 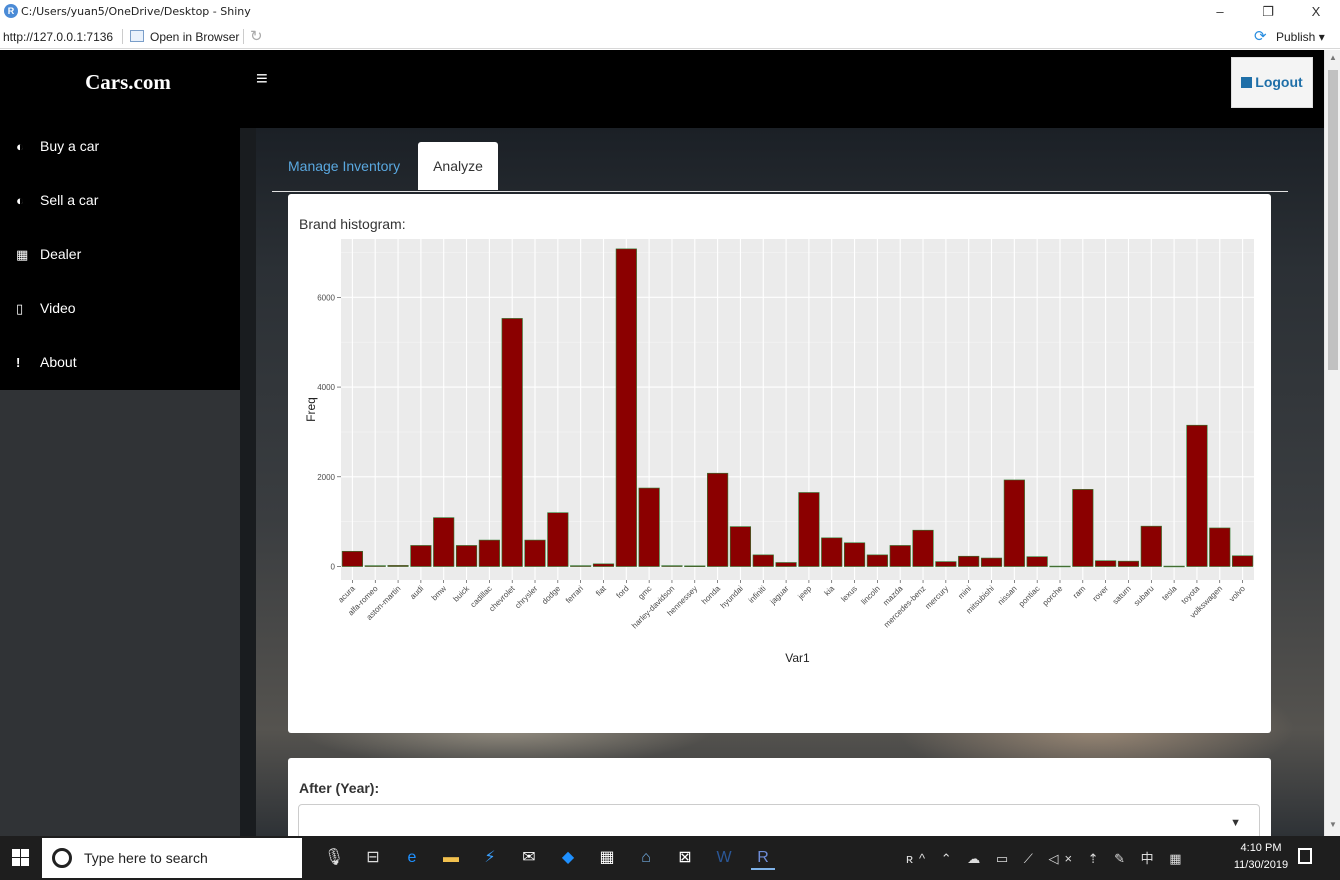 What do you see at coordinates (48, 258) in the screenshot?
I see `sidebar-item-dealer: ▦ Dealer` at bounding box center [48, 258].